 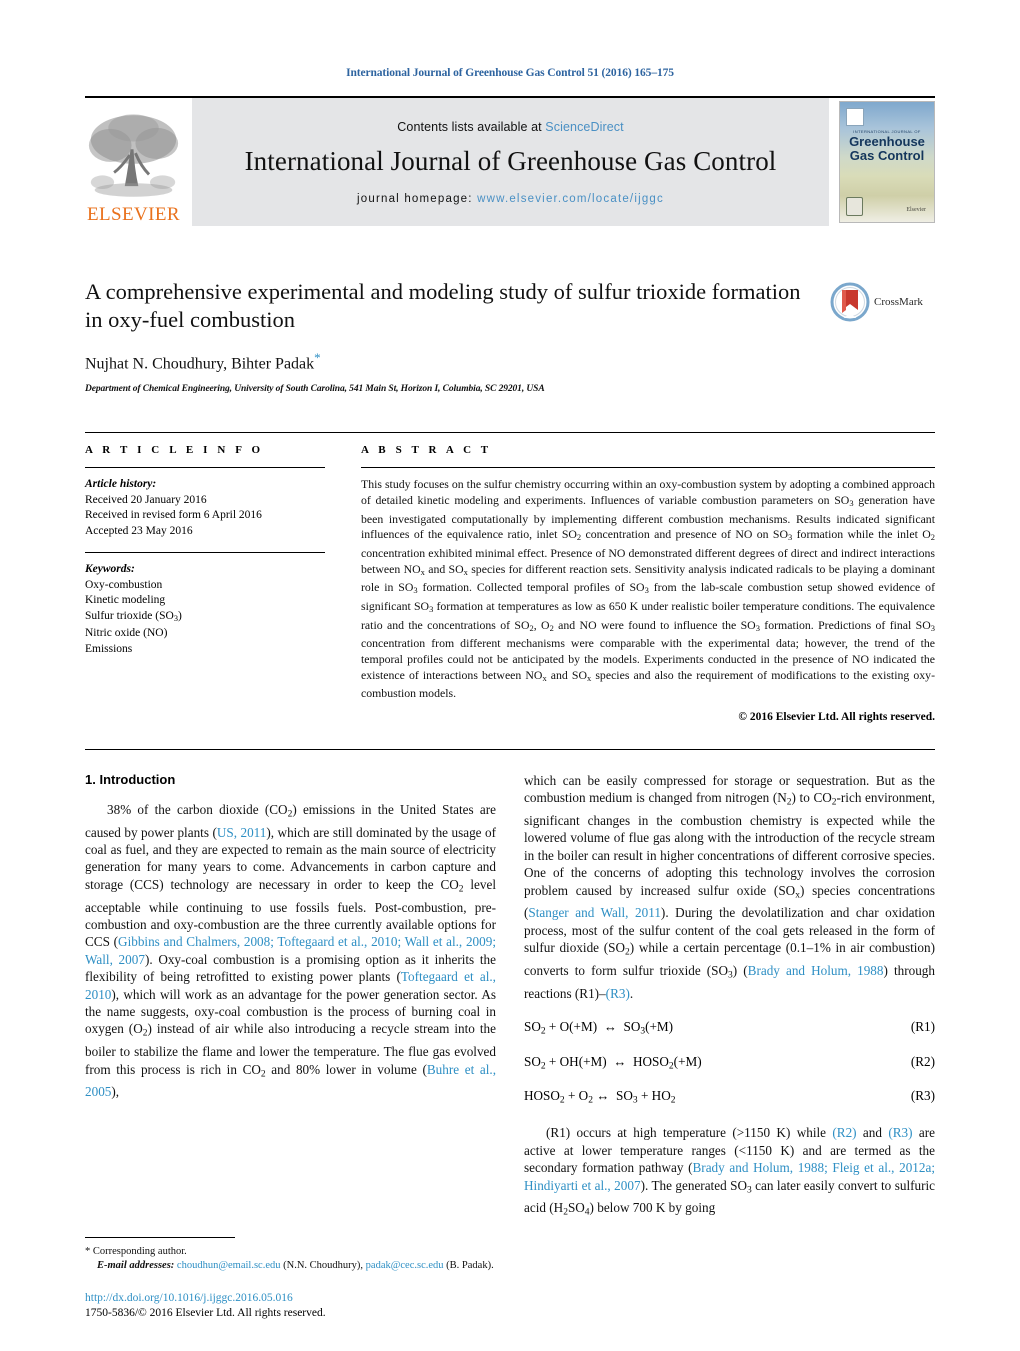 What do you see at coordinates (205, 468) in the screenshot?
I see `article-info-divider` at bounding box center [205, 468].